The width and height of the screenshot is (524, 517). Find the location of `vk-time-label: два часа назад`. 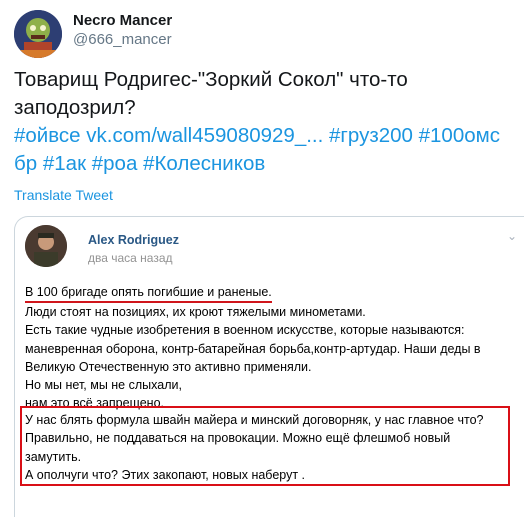

vk-time-label: два часа назад is located at coordinates (130, 258).